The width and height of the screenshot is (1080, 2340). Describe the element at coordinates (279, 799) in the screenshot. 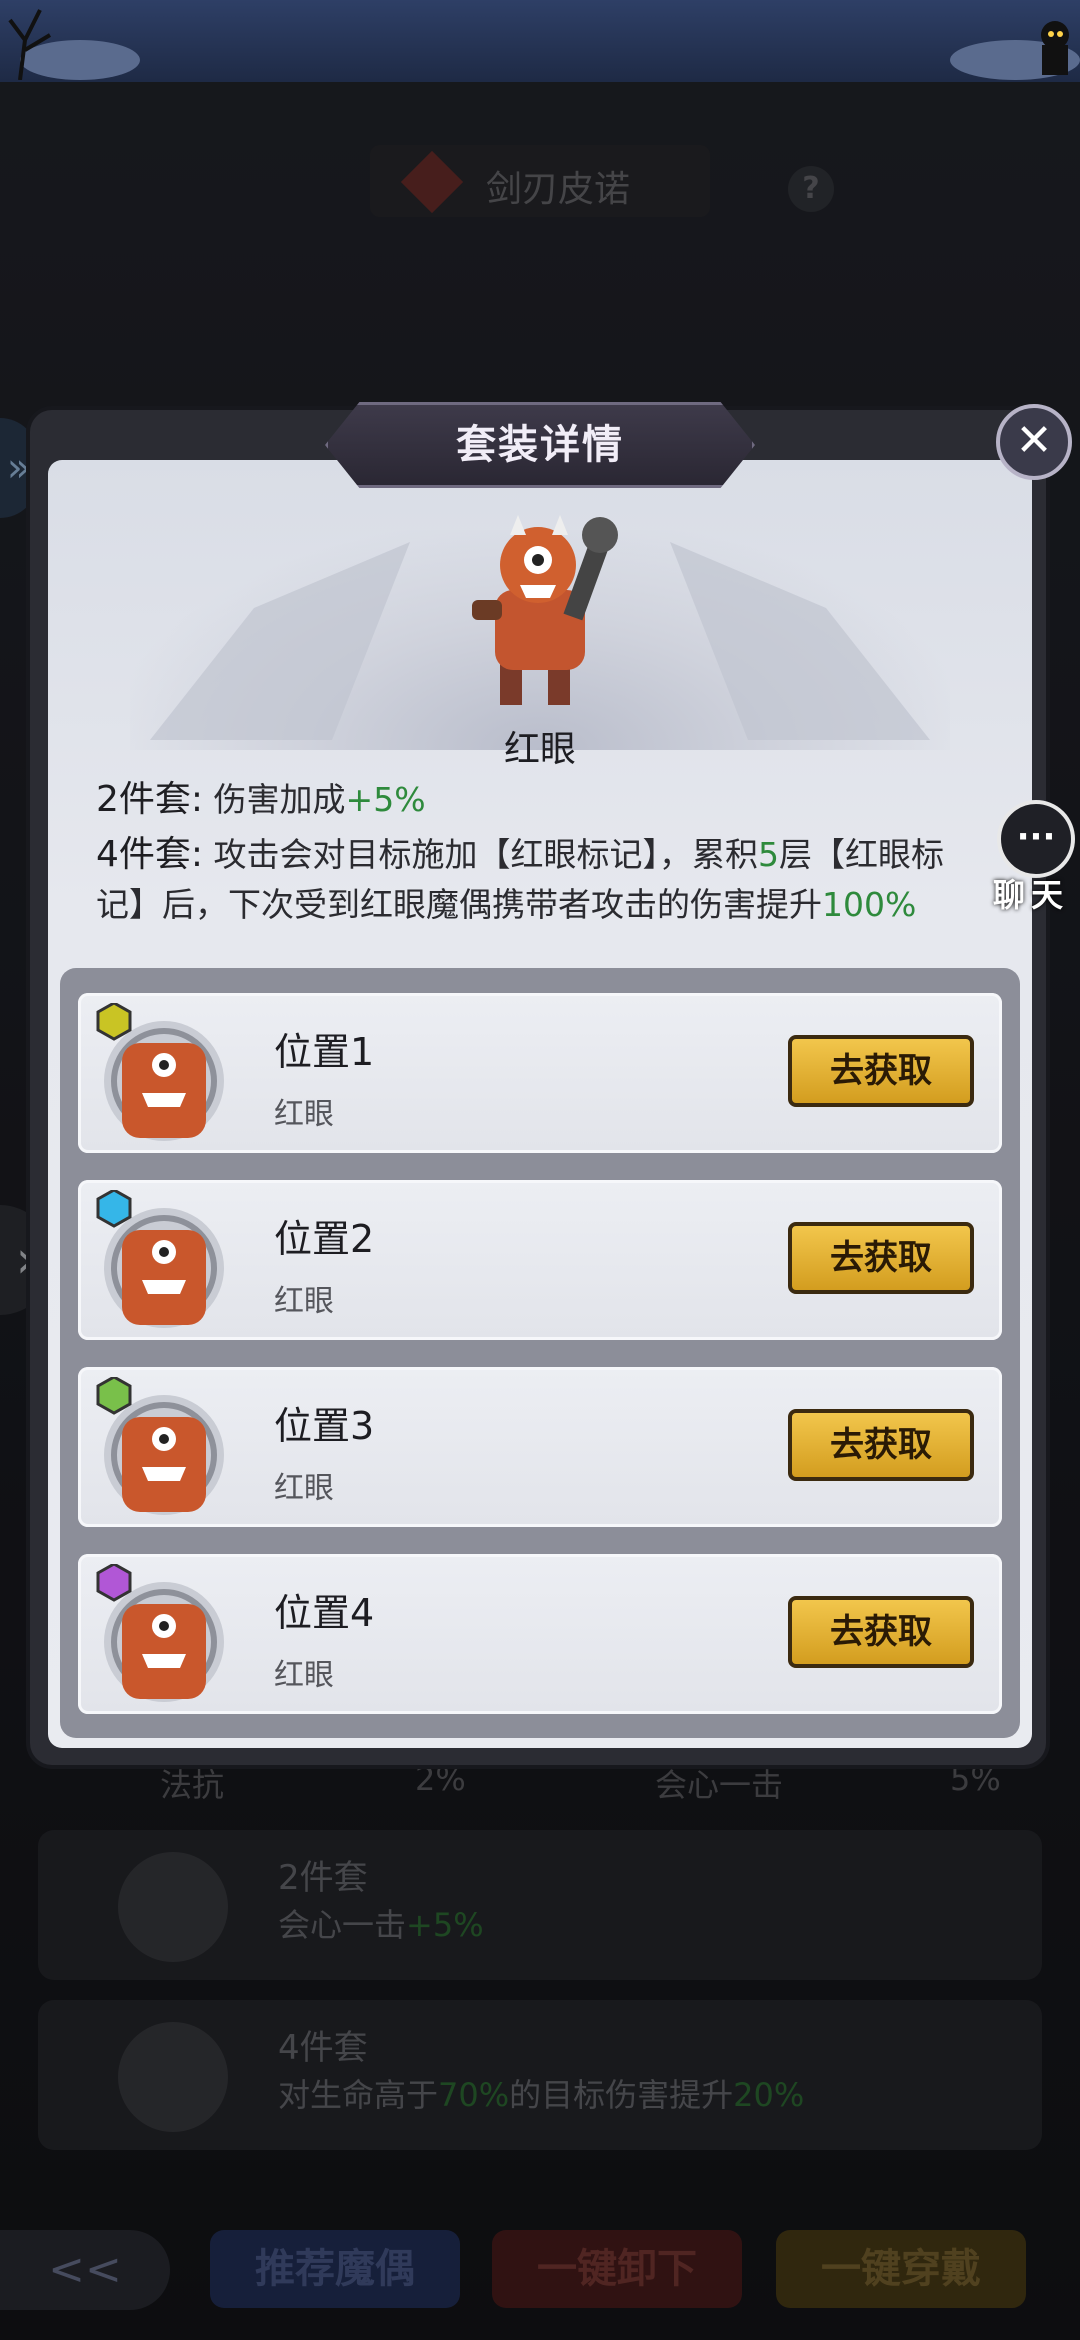

I see `bonus-text: 伤害加成` at that location.